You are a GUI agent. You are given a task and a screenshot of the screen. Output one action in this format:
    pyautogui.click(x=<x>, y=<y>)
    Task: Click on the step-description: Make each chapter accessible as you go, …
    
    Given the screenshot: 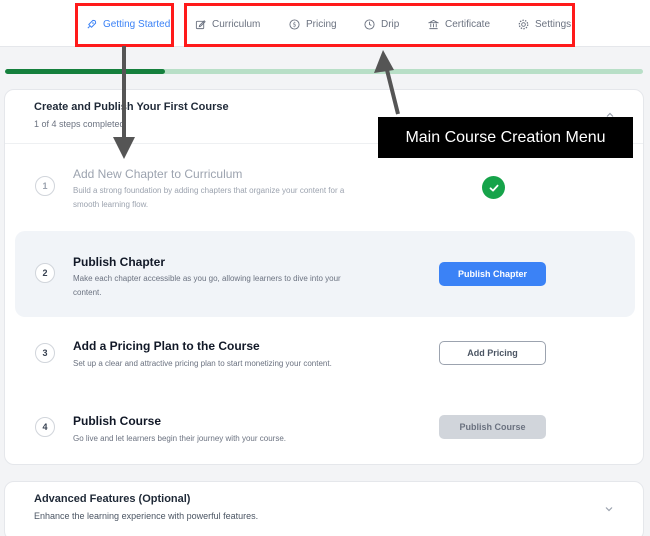 What is the action you would take?
    pyautogui.click(x=207, y=285)
    